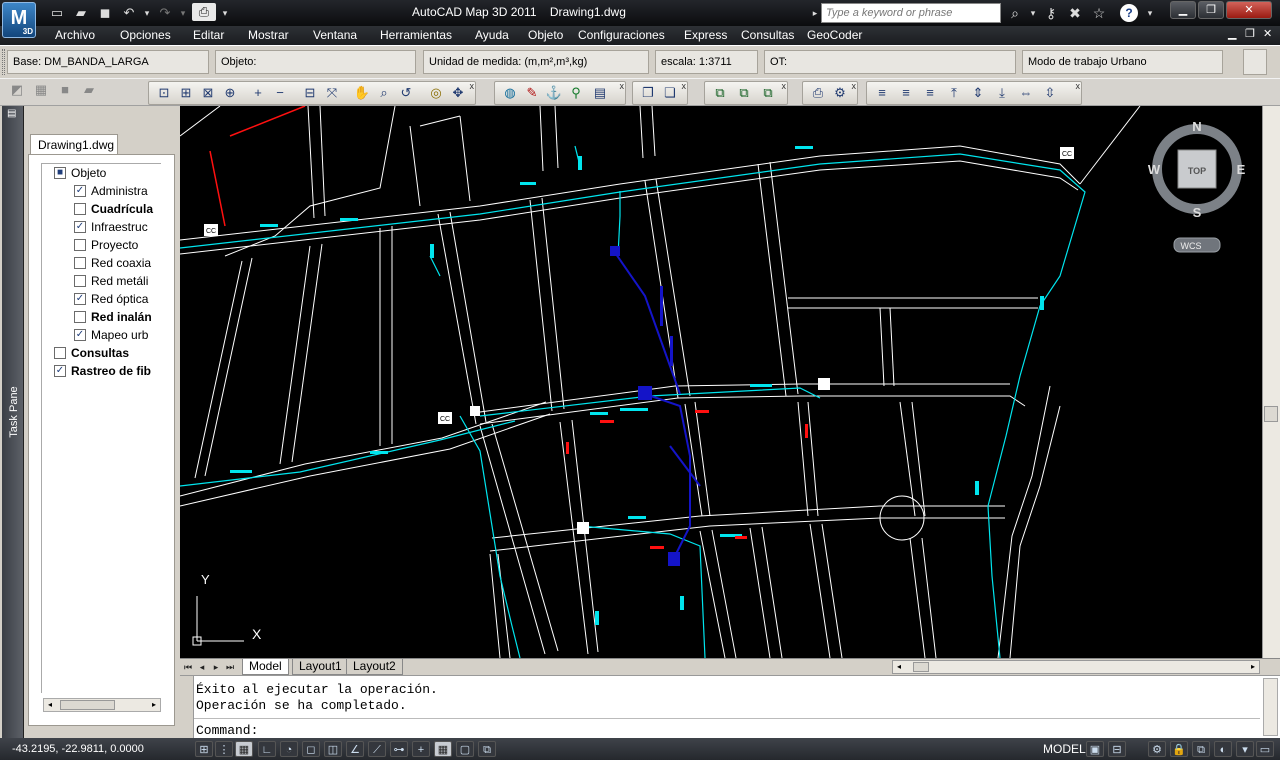  What do you see at coordinates (101, 371) in the screenshot?
I see `layer-tree-item: ✓ Rastreo de fib` at bounding box center [101, 371].